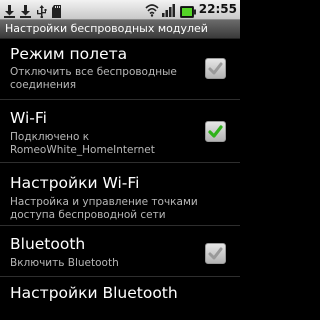 The height and width of the screenshot is (320, 320). What do you see at coordinates (48, 244) in the screenshot?
I see `setting-title: Bluetooth` at bounding box center [48, 244].